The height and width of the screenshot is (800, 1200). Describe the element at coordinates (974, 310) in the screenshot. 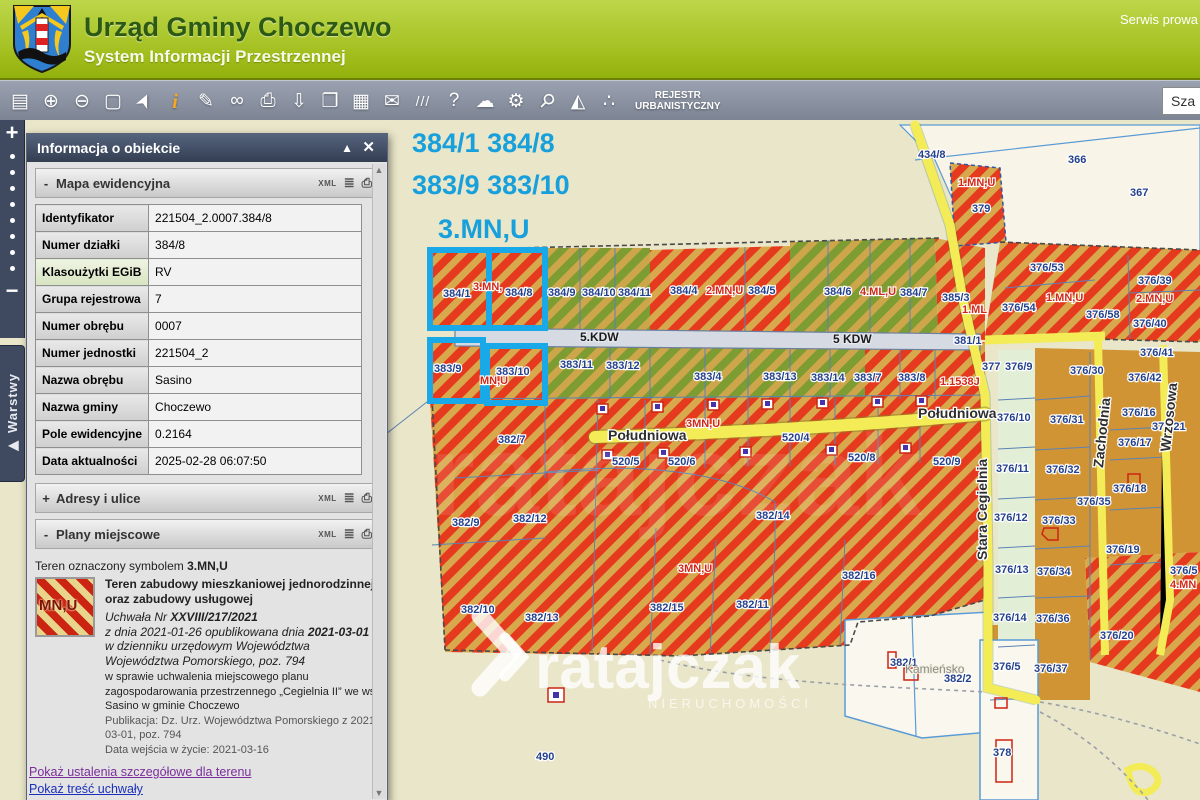

I see `map-label: 1.ML` at that location.